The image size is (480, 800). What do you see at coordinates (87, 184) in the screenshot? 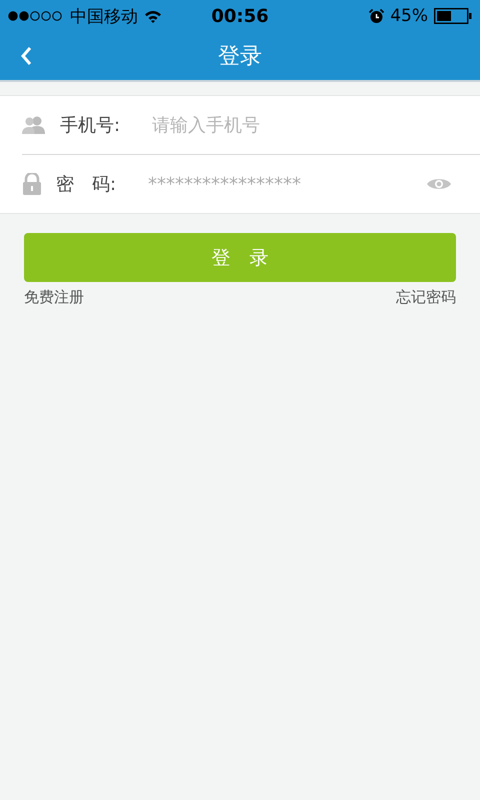
I see `field-label: 密 码:` at bounding box center [87, 184].